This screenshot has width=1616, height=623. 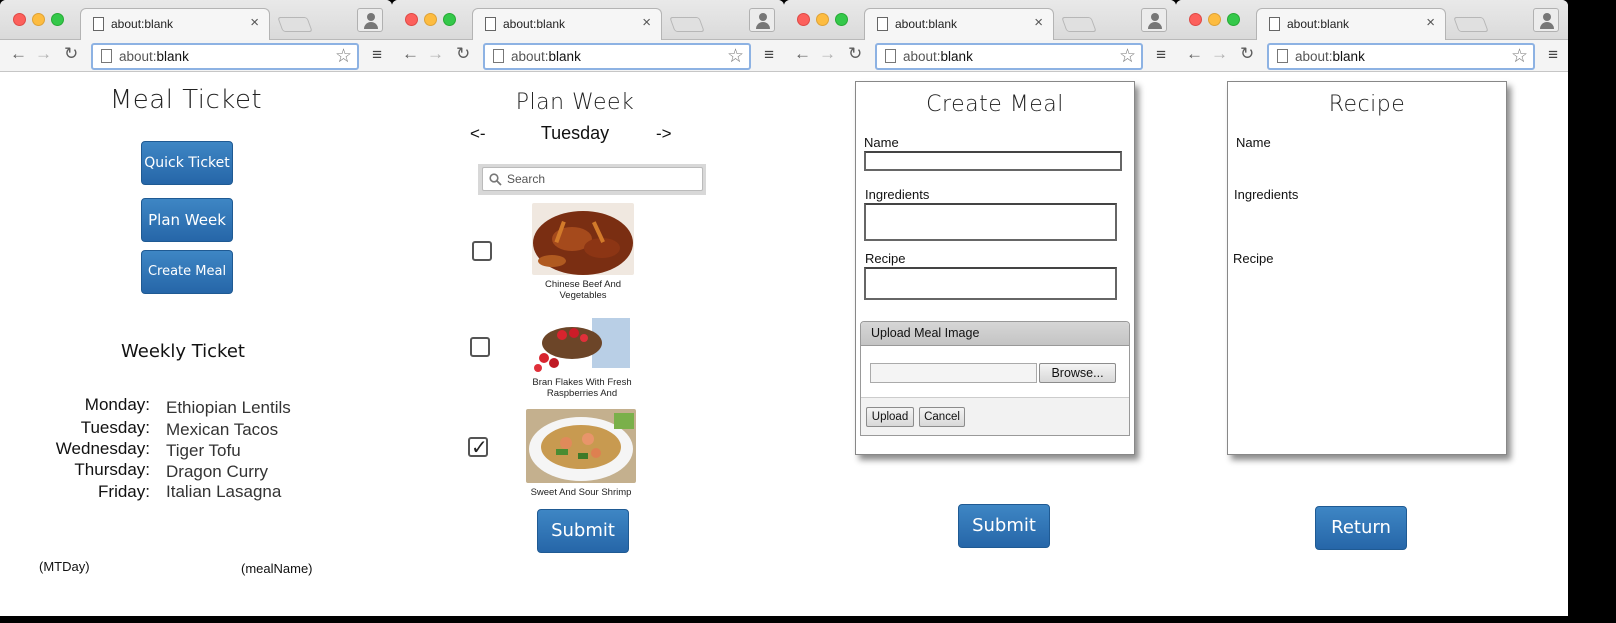 What do you see at coordinates (187, 272) in the screenshot?
I see `create-meal-button: Create Meal` at bounding box center [187, 272].